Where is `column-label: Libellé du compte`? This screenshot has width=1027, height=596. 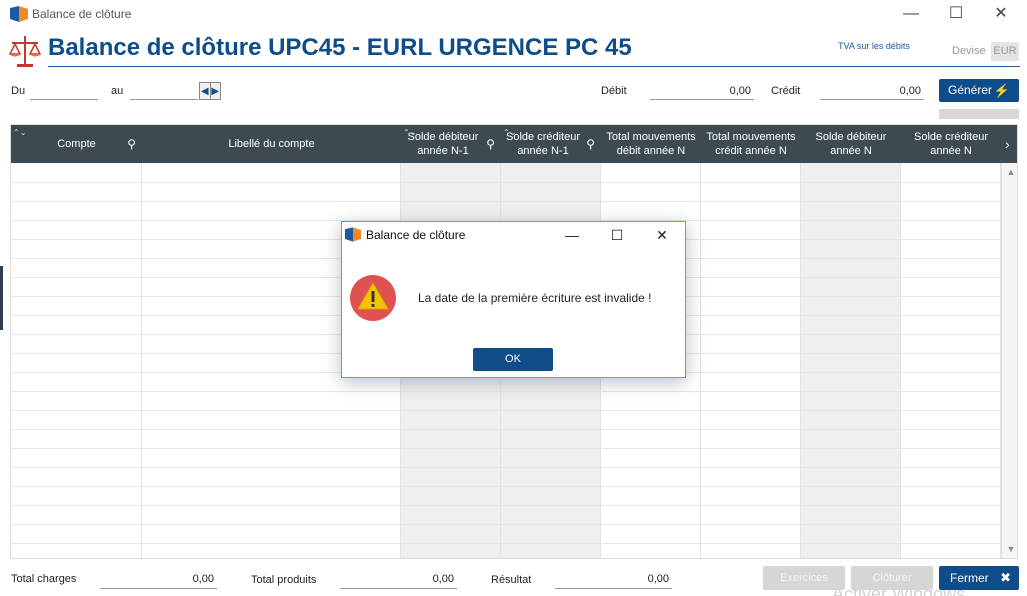 column-label: Libellé du compte is located at coordinates (271, 144).